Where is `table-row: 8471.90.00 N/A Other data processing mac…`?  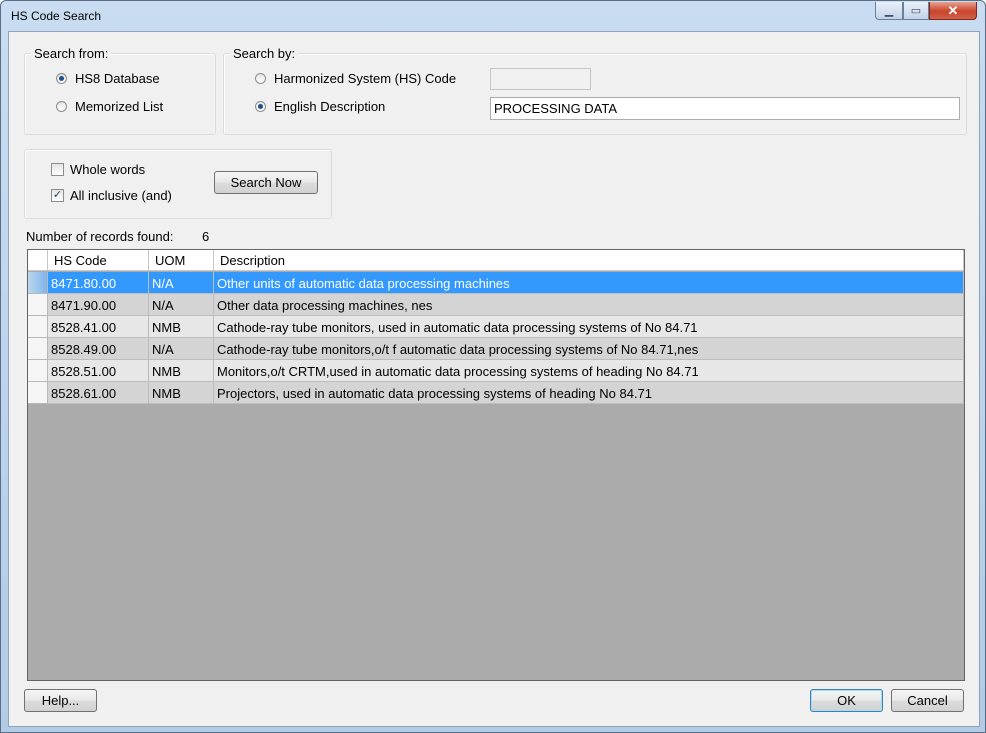 table-row: 8471.90.00 N/A Other data processing mac… is located at coordinates (496, 305).